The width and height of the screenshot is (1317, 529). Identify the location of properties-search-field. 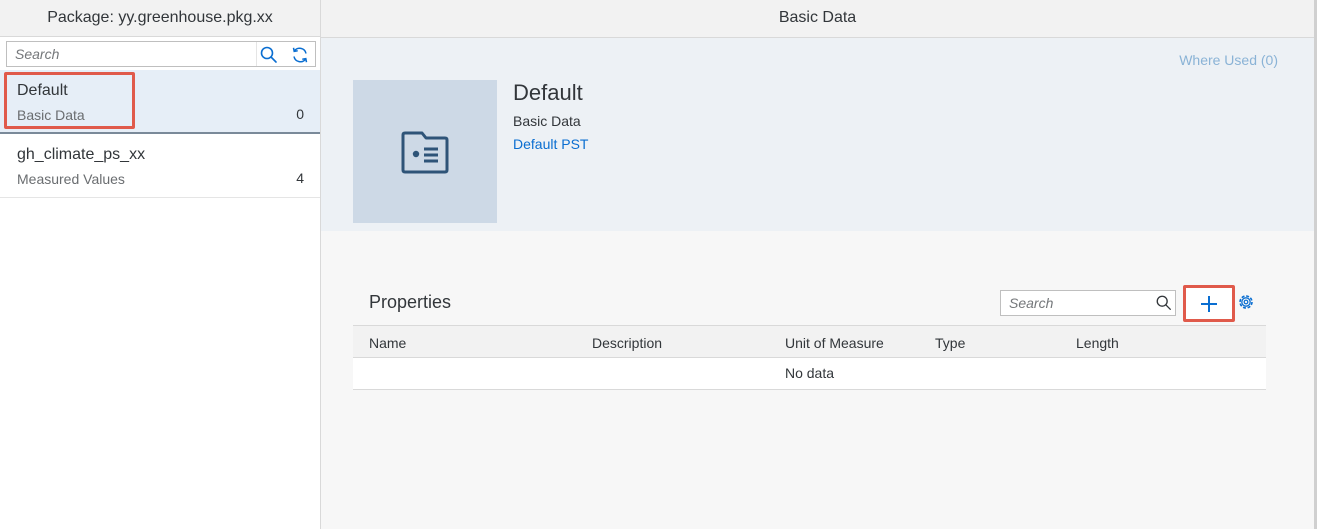
(1088, 303).